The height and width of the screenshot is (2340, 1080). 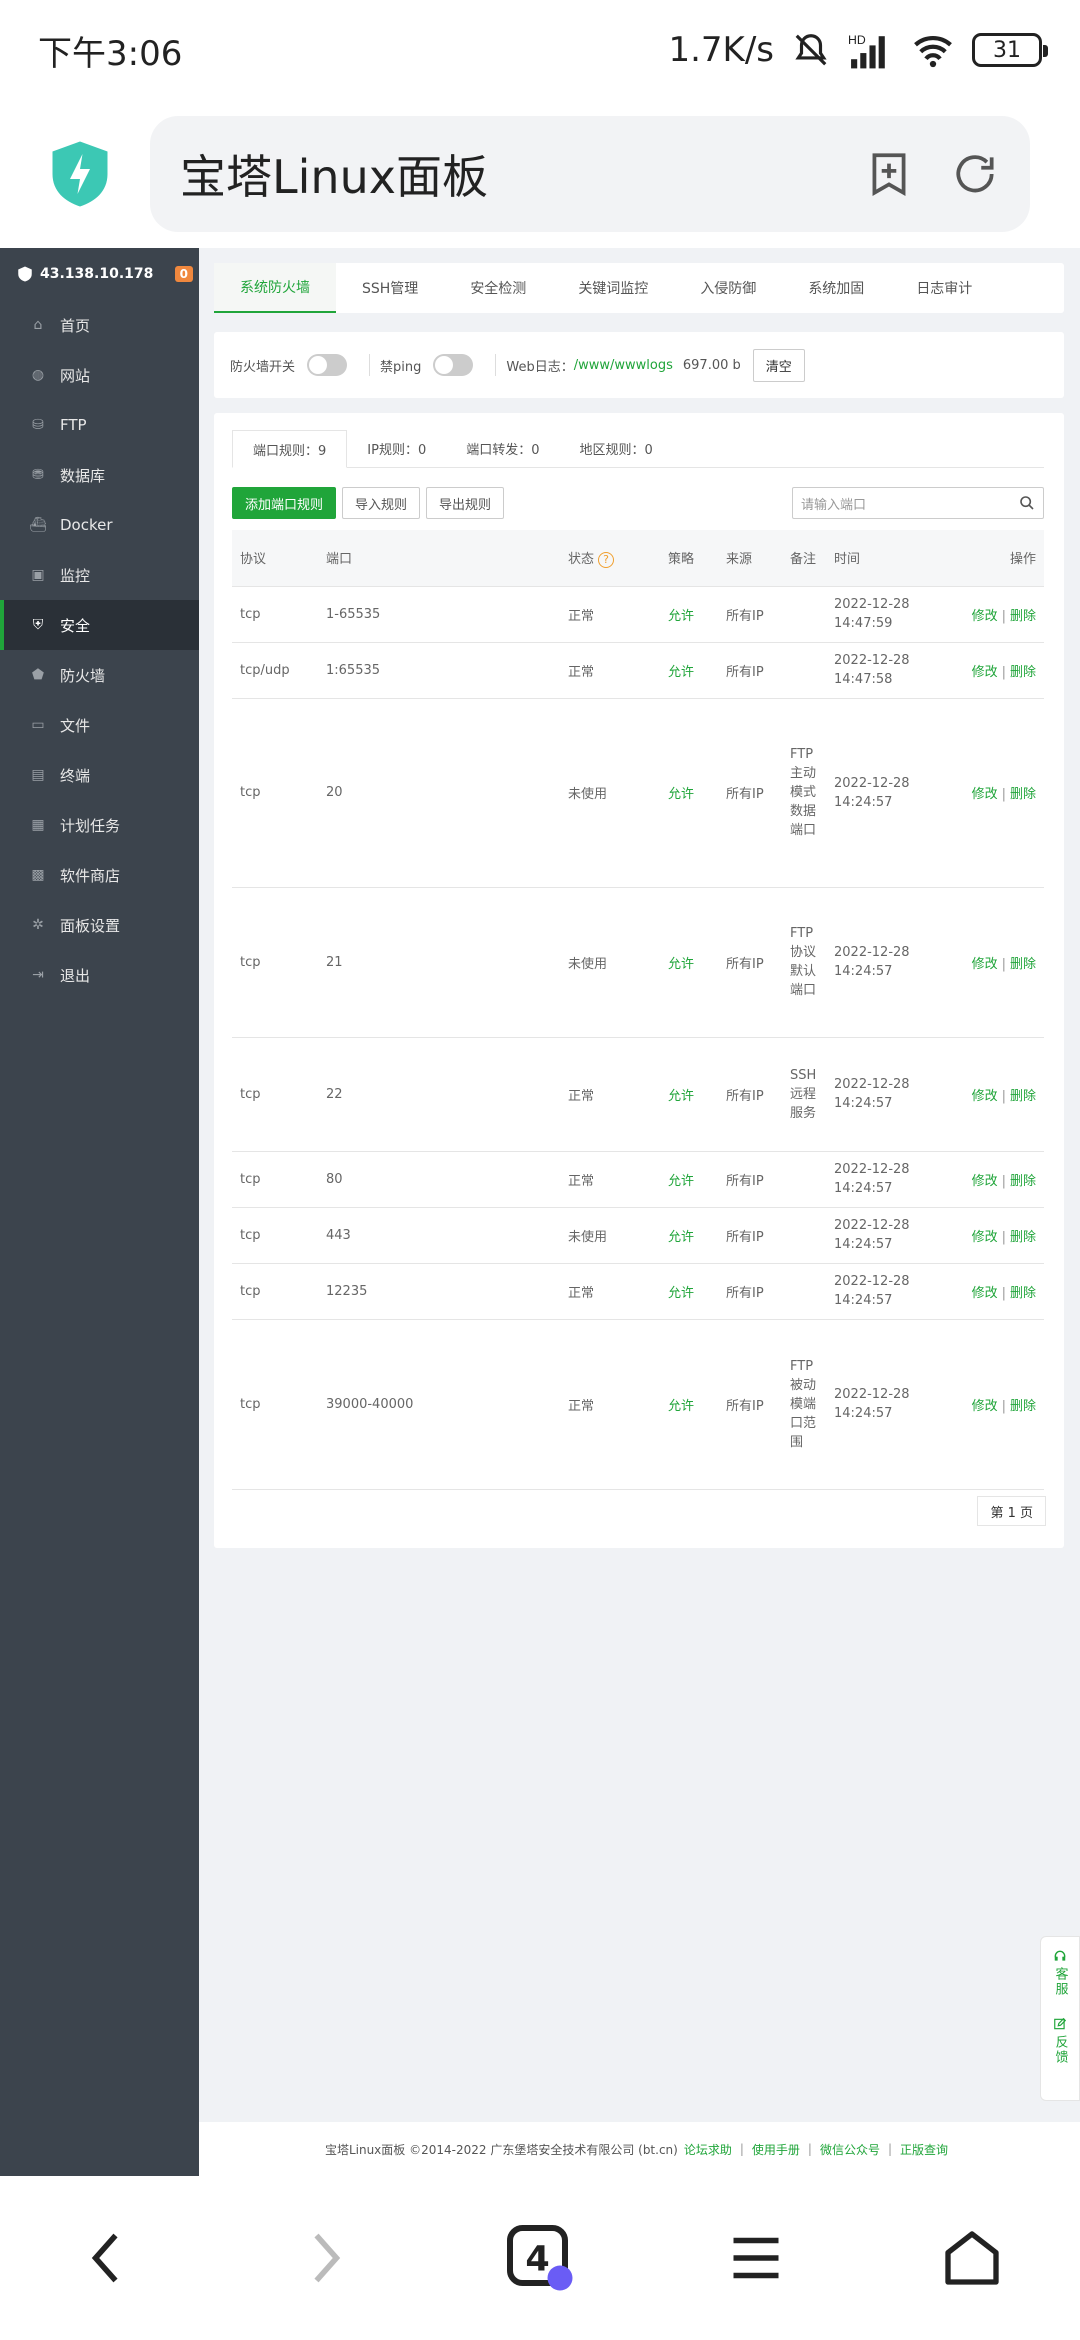 What do you see at coordinates (83, 475) in the screenshot?
I see `sidebar-item-label: 数据库` at bounding box center [83, 475].